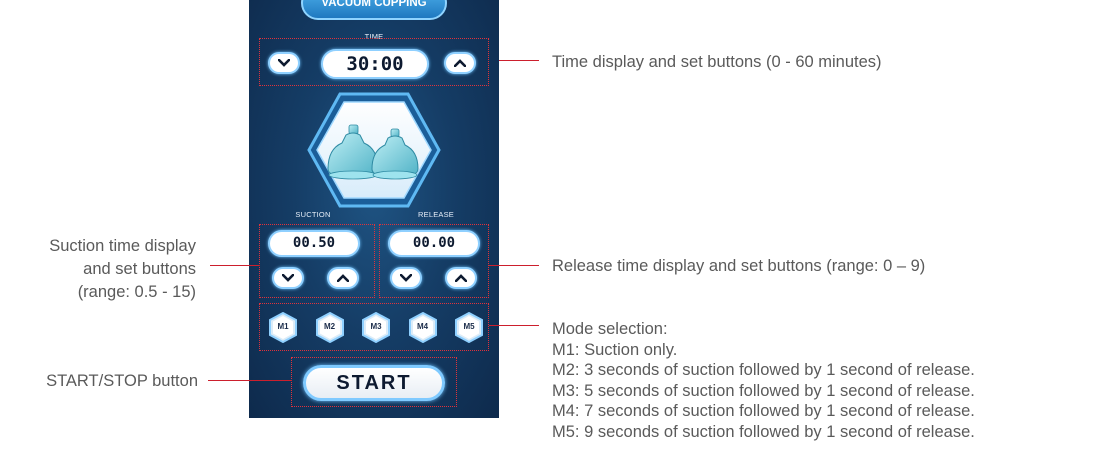 This screenshot has width=1096, height=459. Describe the element at coordinates (374, 4) in the screenshot. I see `panel-title: VACUUM CUPPING` at that location.